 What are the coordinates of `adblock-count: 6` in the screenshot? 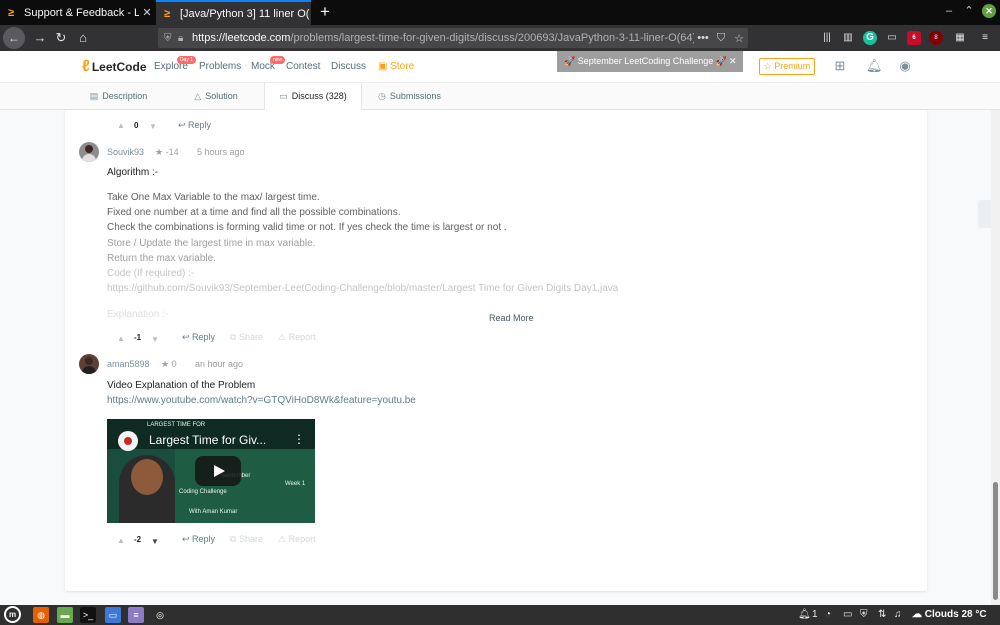 It's located at (914, 38).